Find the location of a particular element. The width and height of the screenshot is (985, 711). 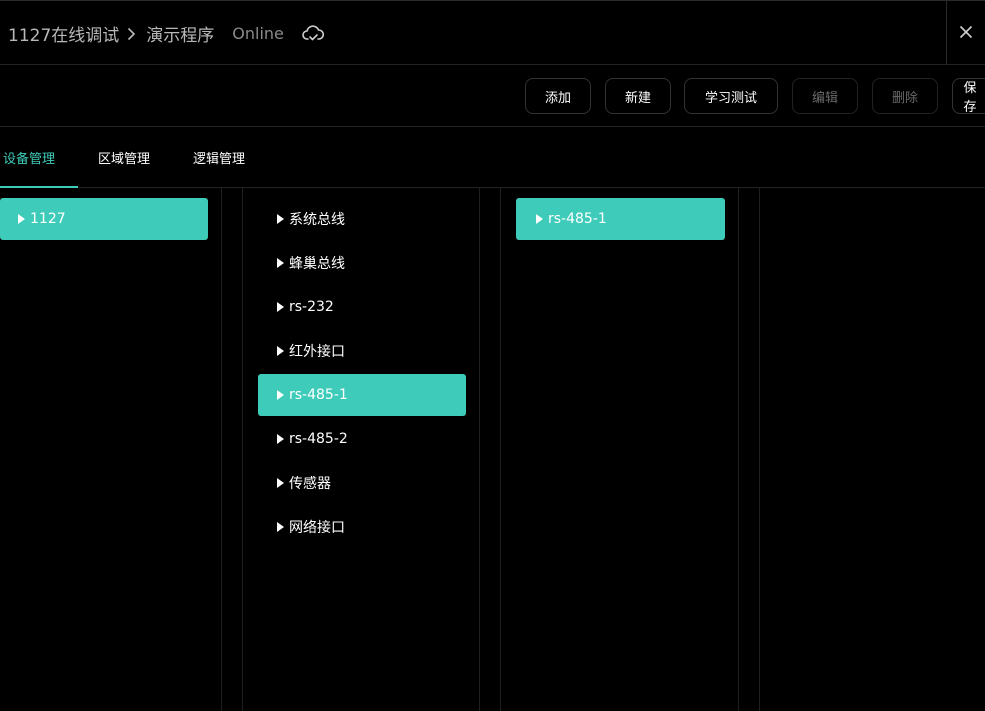

toolbar: 添加 新建 学习测试 编辑 删除 保存 is located at coordinates (492, 96).